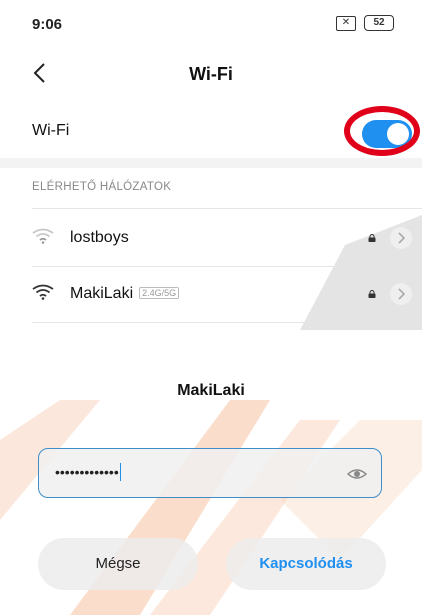  What do you see at coordinates (346, 23) in the screenshot?
I see `sim-icon: ✕` at bounding box center [346, 23].